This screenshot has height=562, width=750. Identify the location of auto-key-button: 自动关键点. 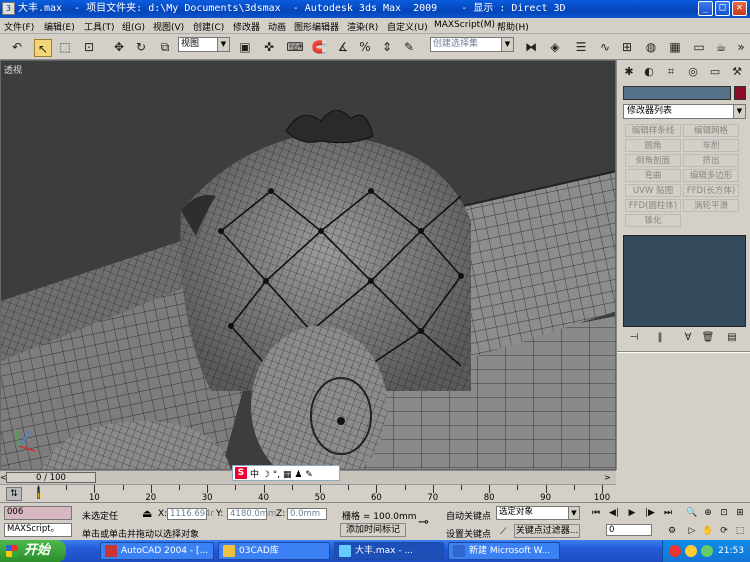
(468, 515).